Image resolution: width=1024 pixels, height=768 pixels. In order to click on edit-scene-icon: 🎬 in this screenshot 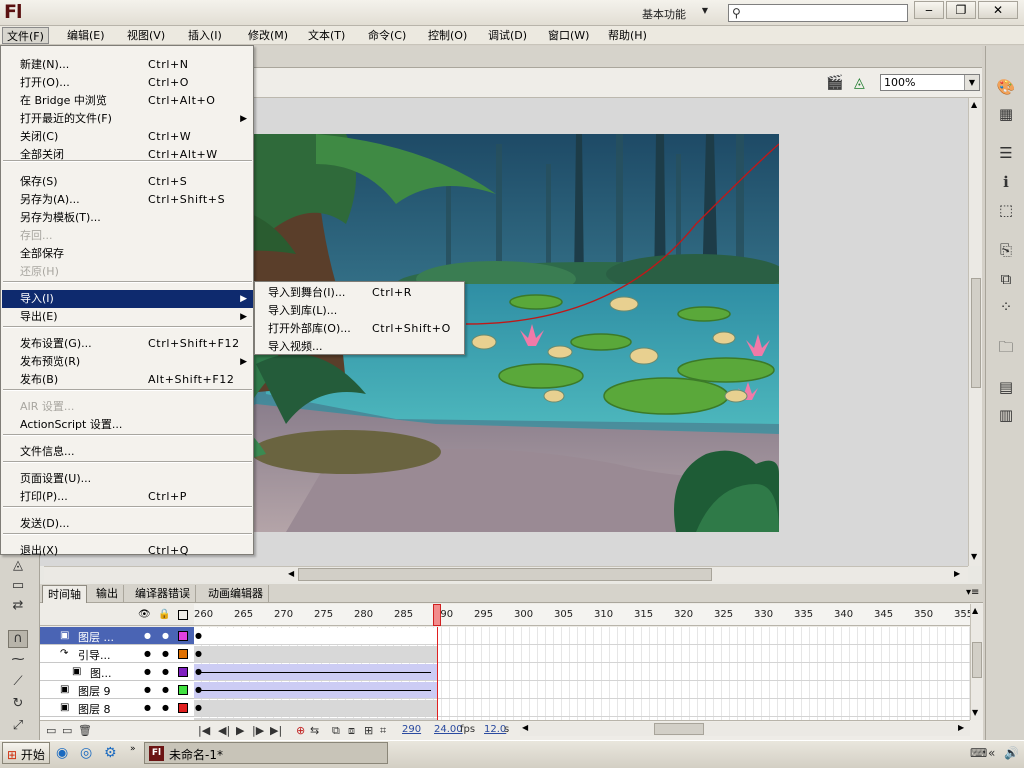, I will do `click(834, 83)`.